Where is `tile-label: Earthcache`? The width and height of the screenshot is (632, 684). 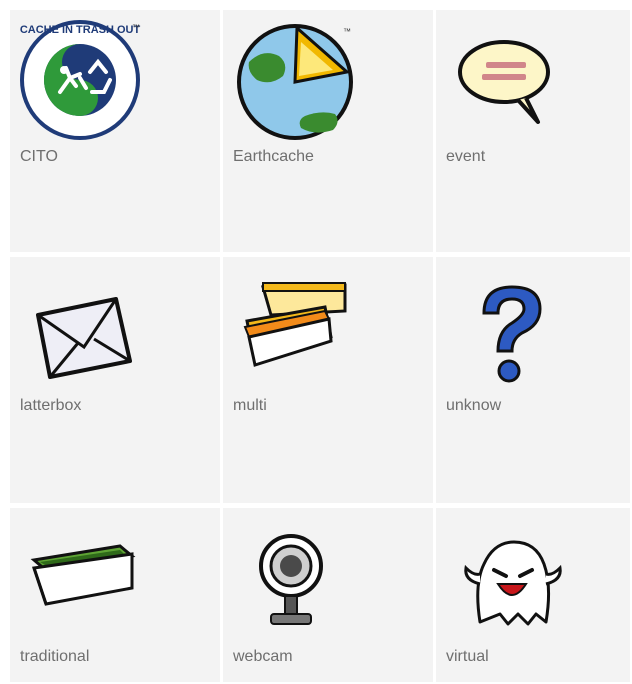
tile-label: Earthcache is located at coordinates (273, 156).